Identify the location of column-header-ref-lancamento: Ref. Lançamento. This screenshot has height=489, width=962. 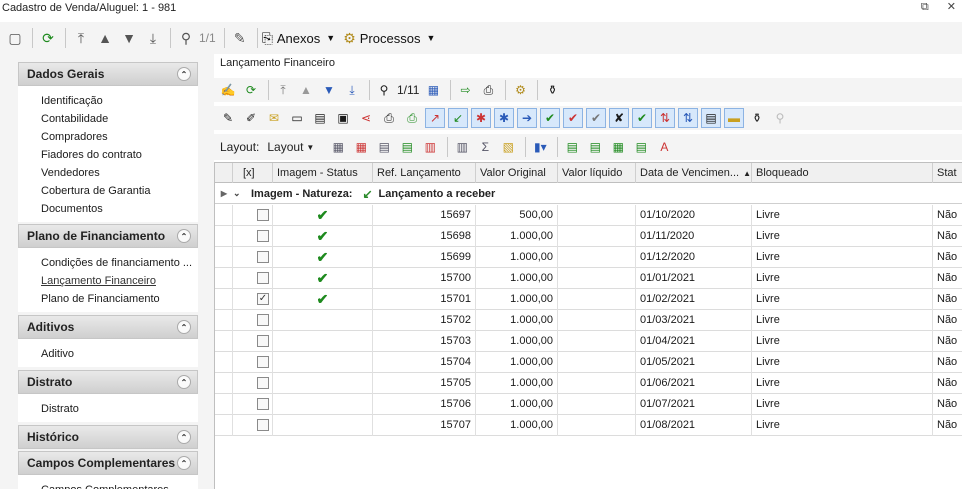
(424, 173).